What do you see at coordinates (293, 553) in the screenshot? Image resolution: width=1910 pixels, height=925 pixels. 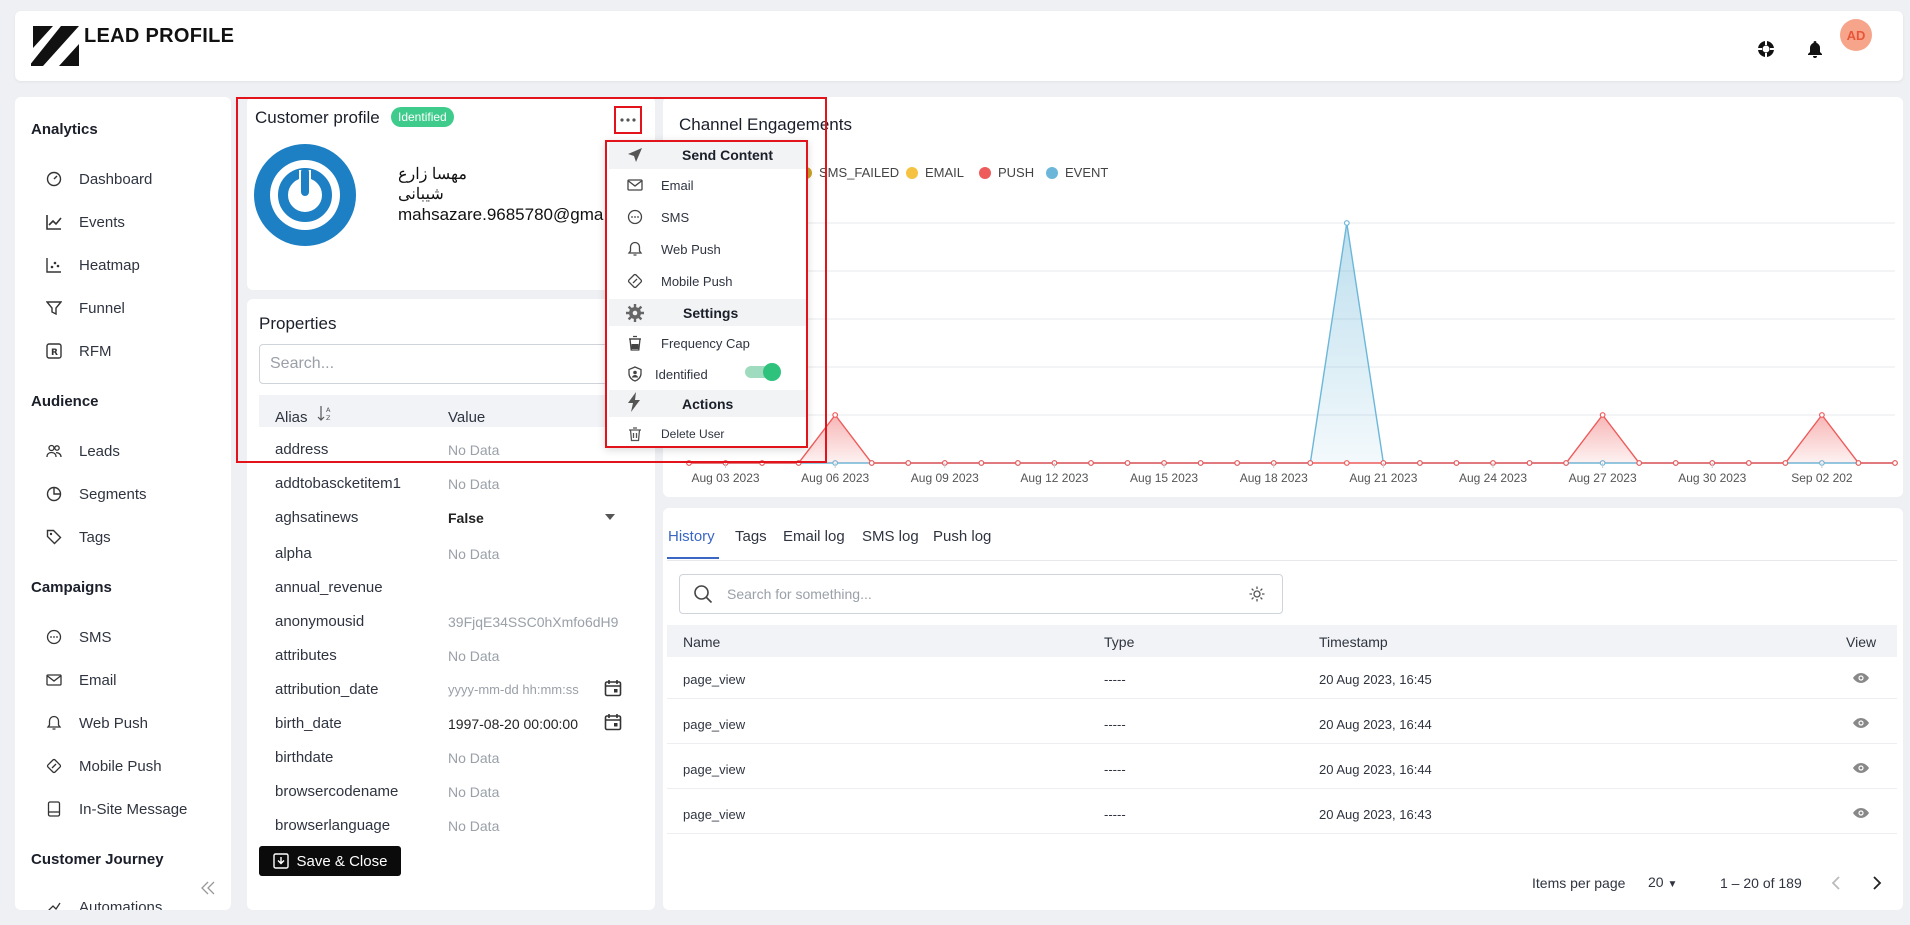 I see `property-alias: alpha` at bounding box center [293, 553].